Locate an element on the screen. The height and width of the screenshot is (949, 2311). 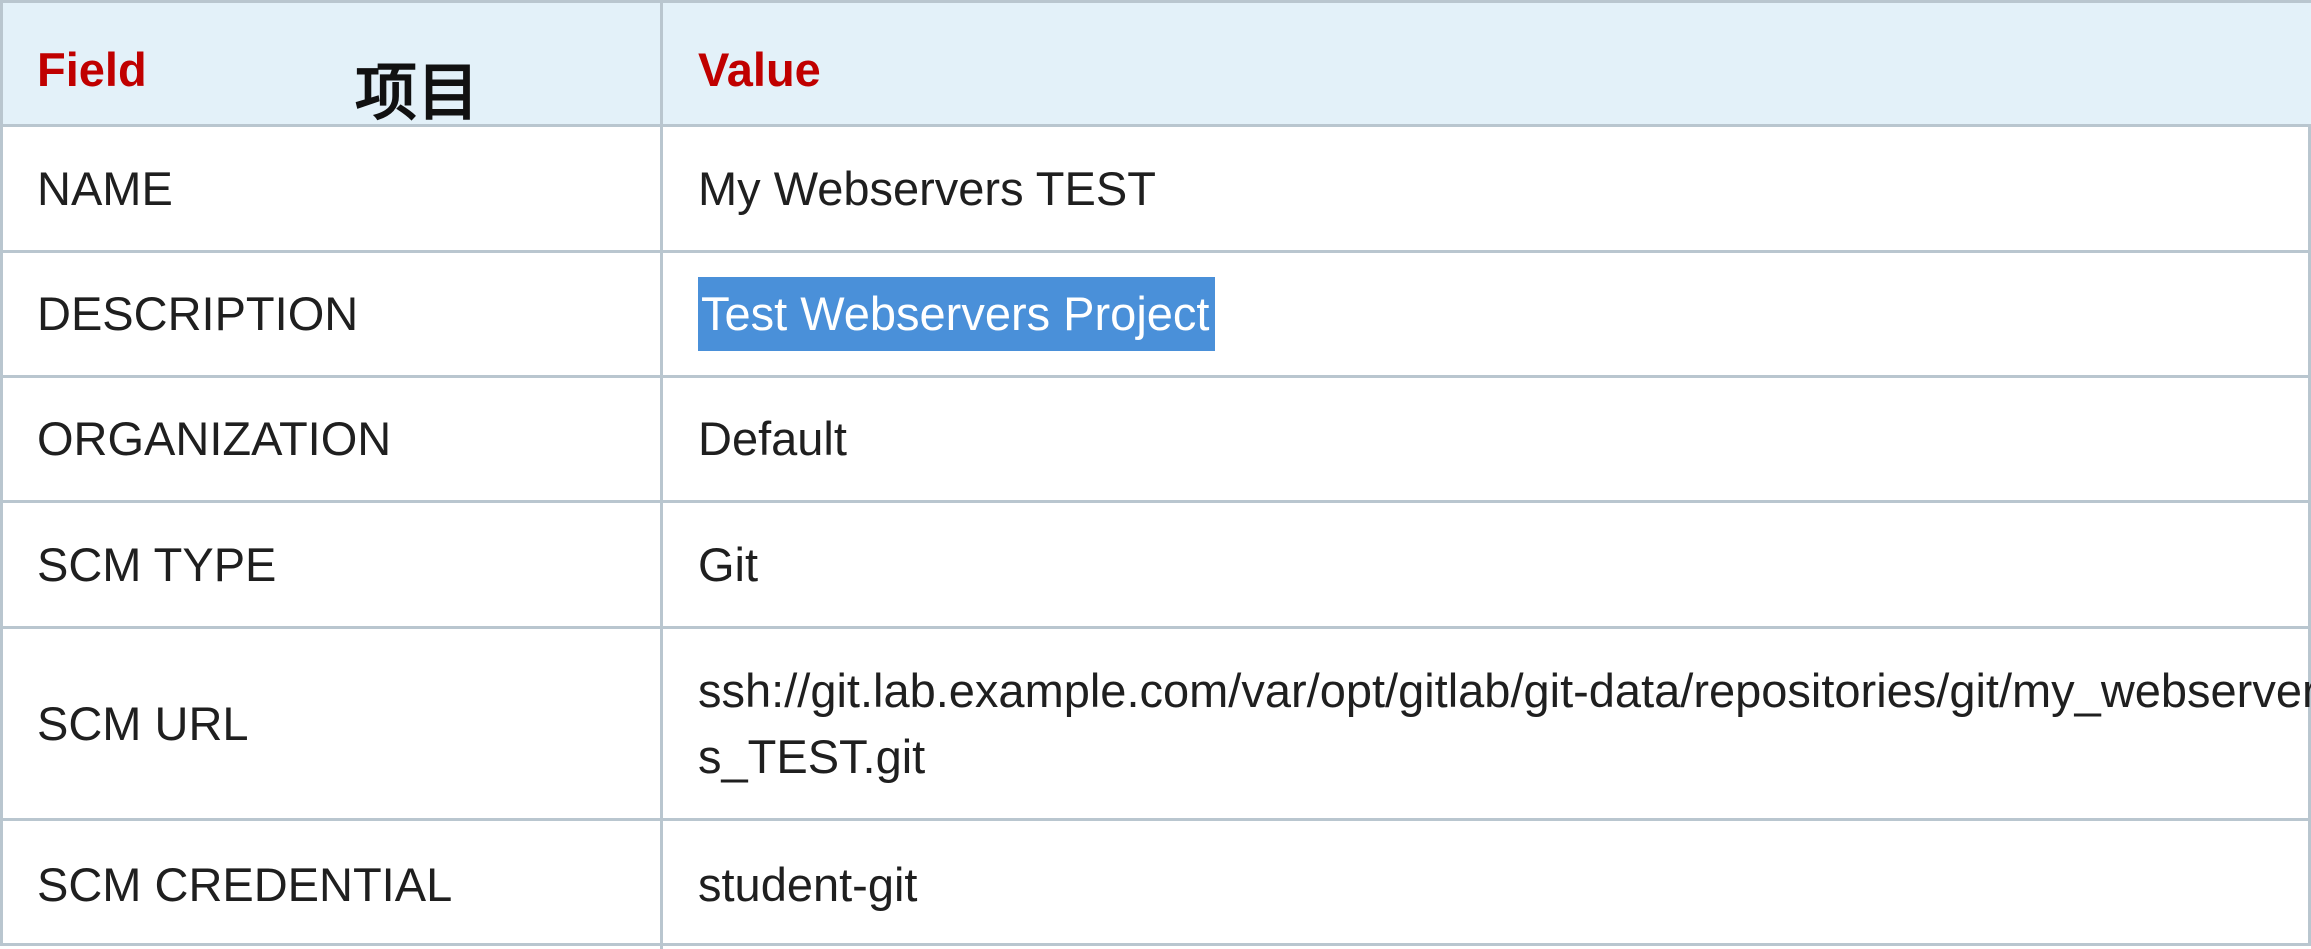
field-label: SCM CREDENTIAL is located at coordinates (245, 884).